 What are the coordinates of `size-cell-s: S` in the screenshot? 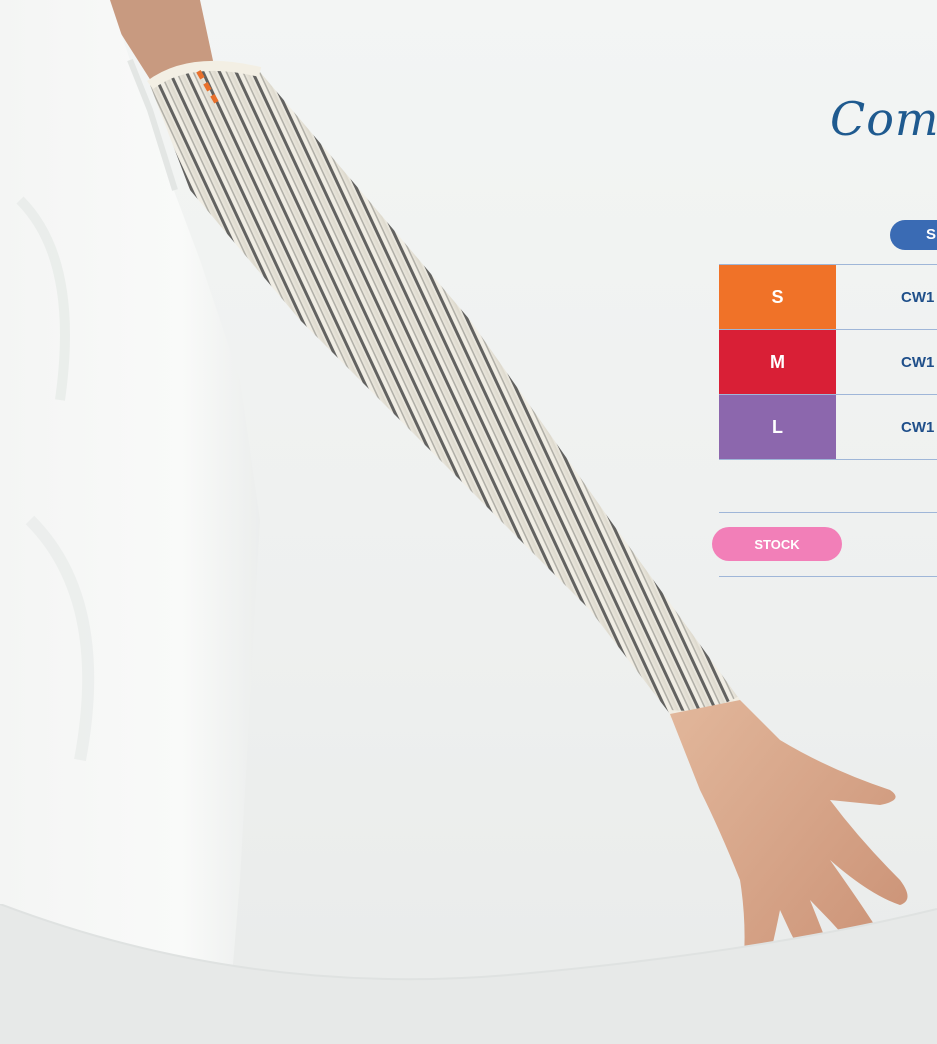 It's located at (777, 297).